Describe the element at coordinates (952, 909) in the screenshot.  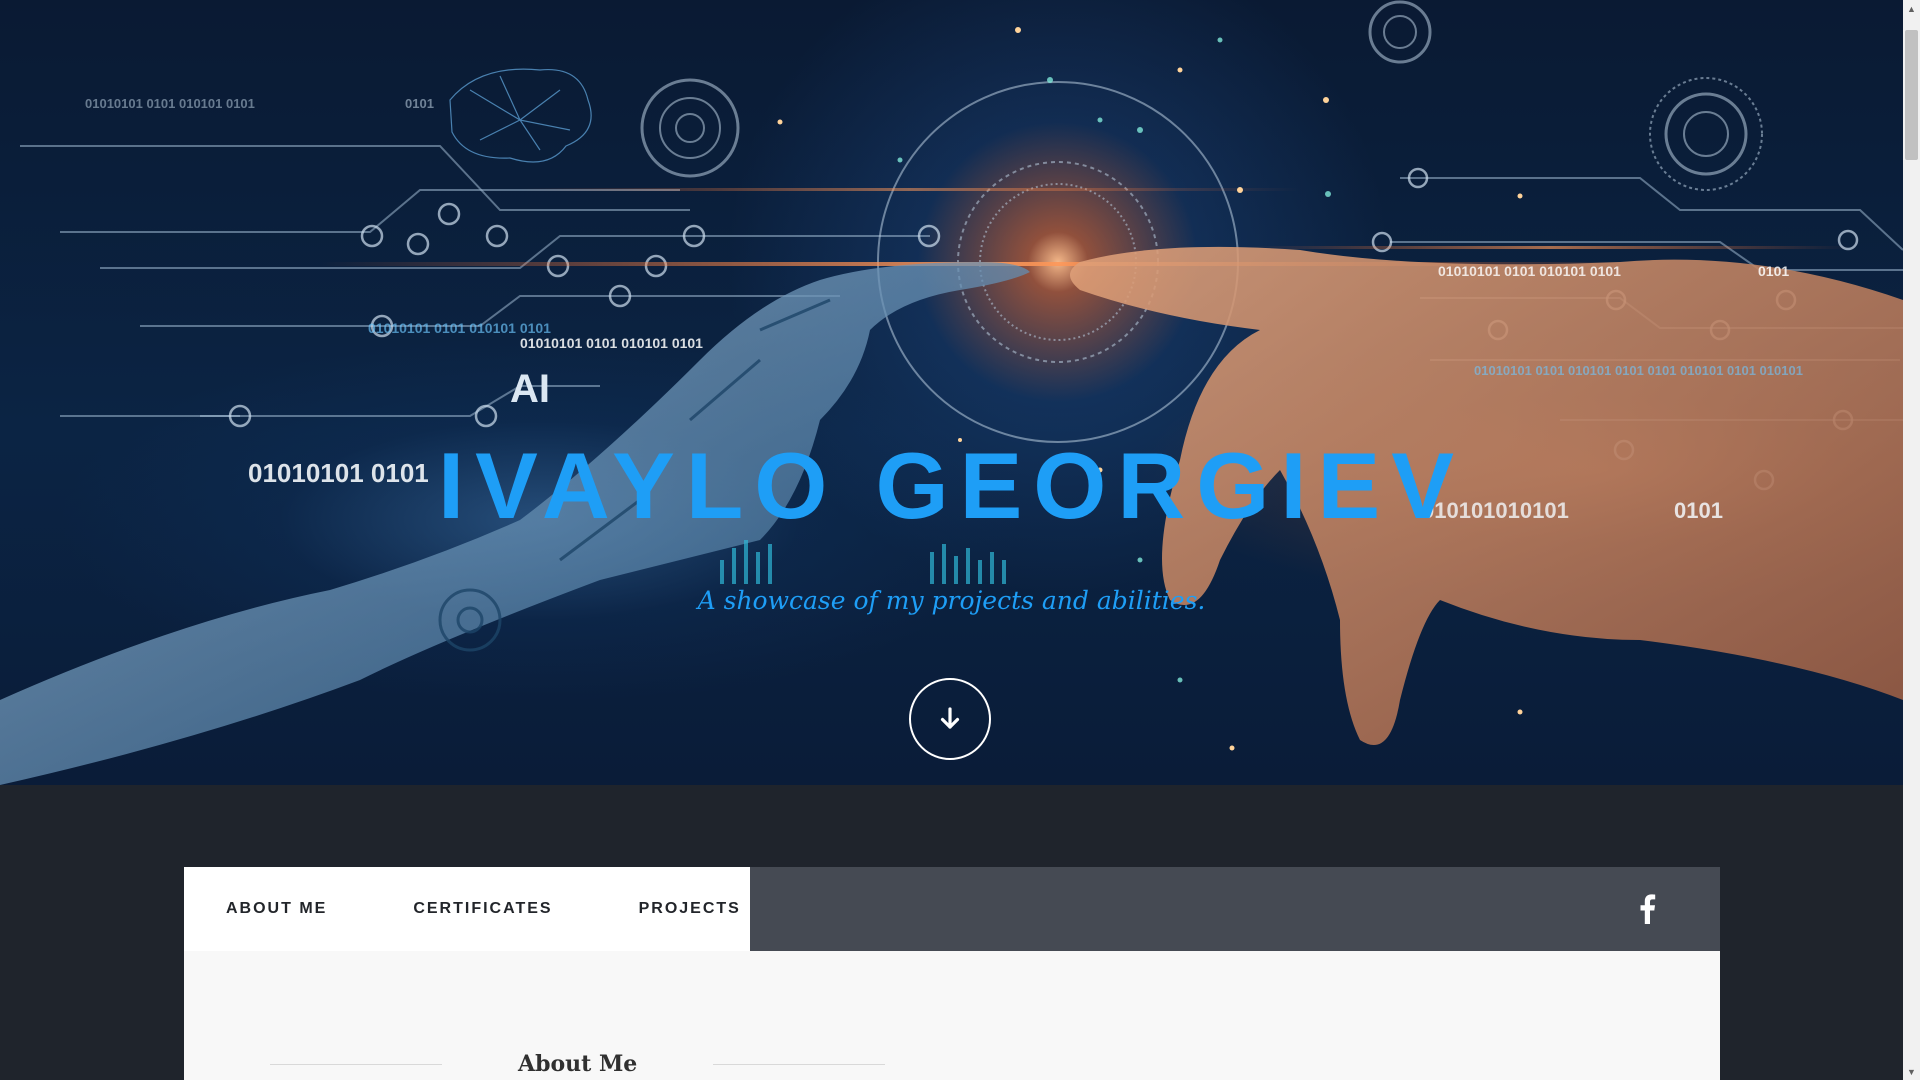
I see `navbar: ABOUT ME CERTIFICATES PROJECTS` at that location.